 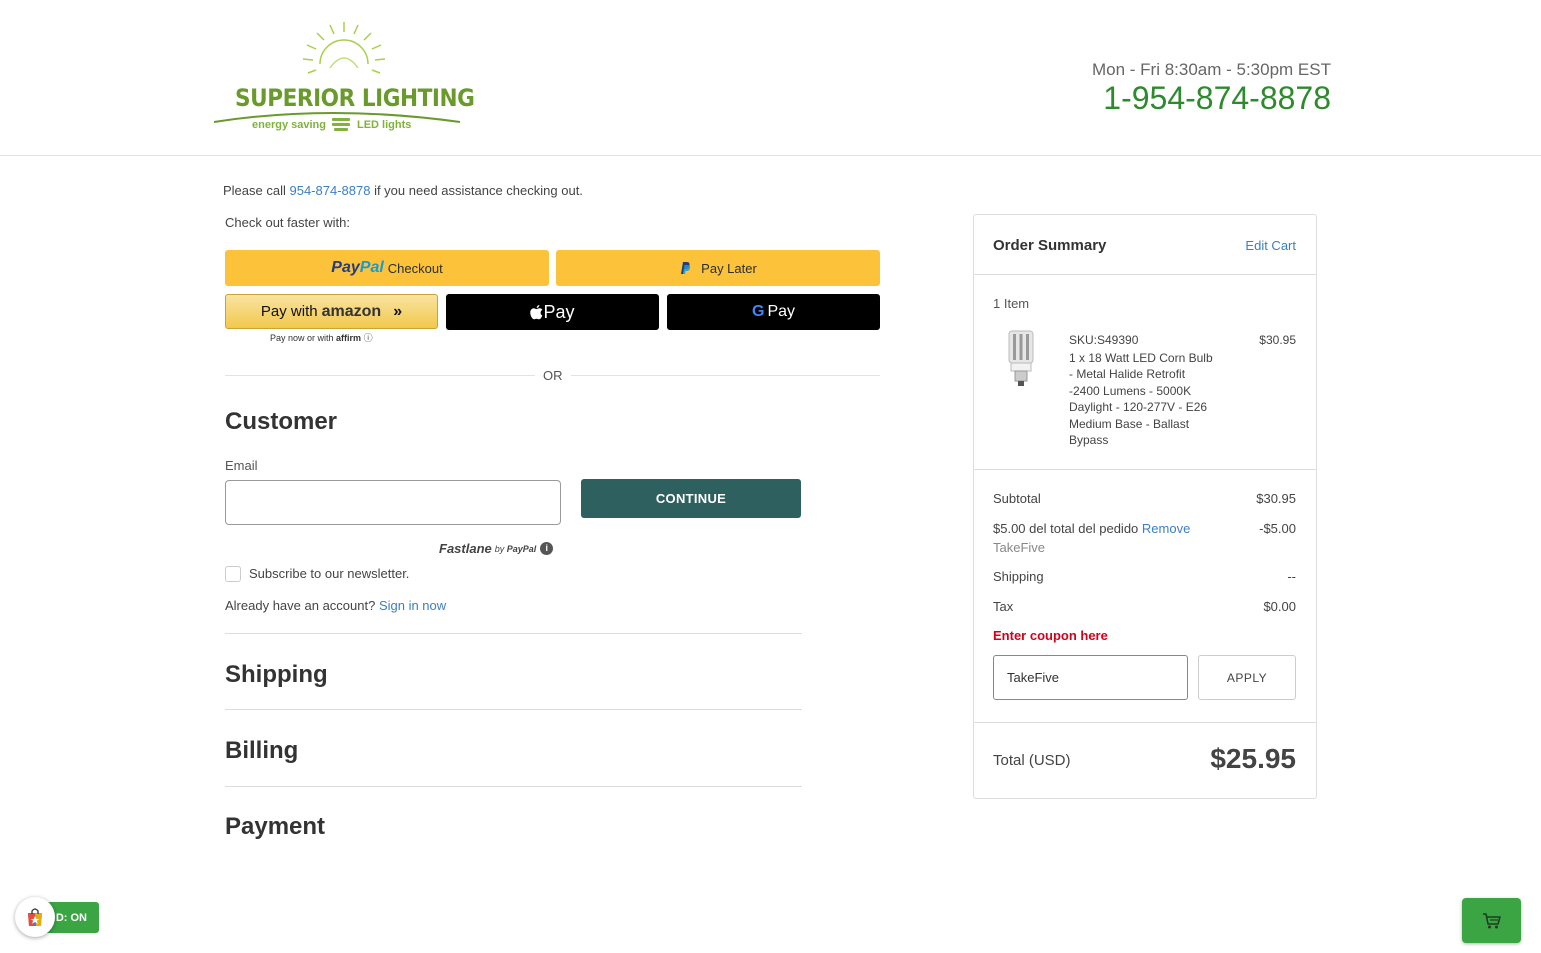 I want to click on apple-pay-button: Pay, so click(x=552, y=312).